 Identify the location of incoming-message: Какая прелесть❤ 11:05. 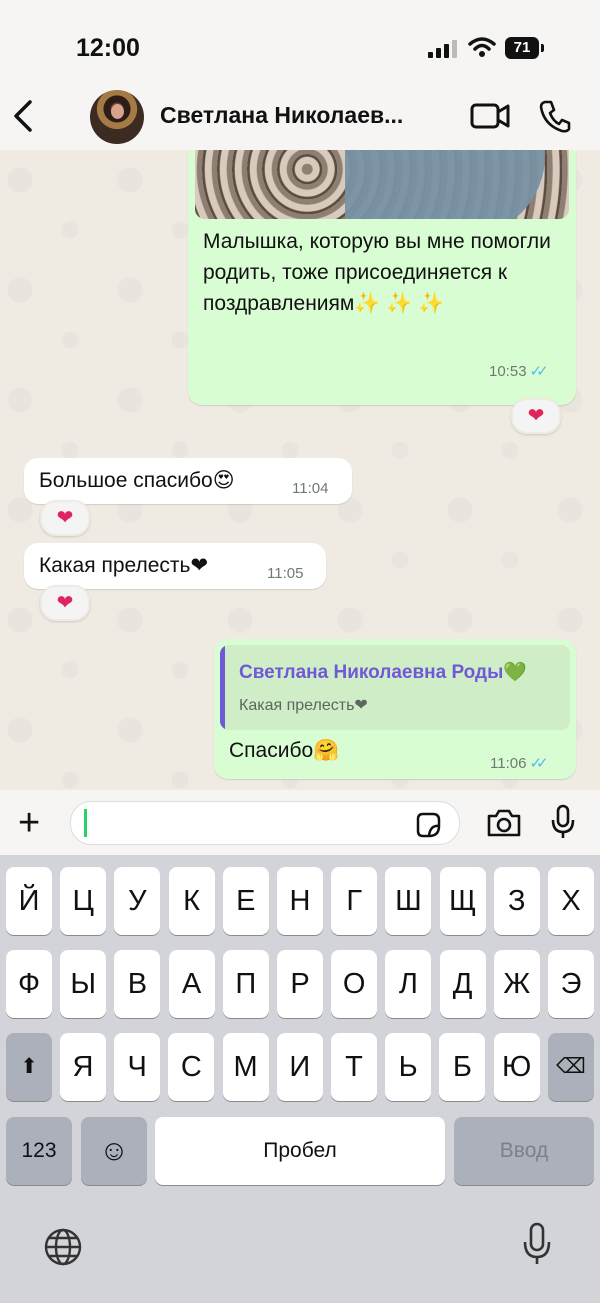
(175, 566).